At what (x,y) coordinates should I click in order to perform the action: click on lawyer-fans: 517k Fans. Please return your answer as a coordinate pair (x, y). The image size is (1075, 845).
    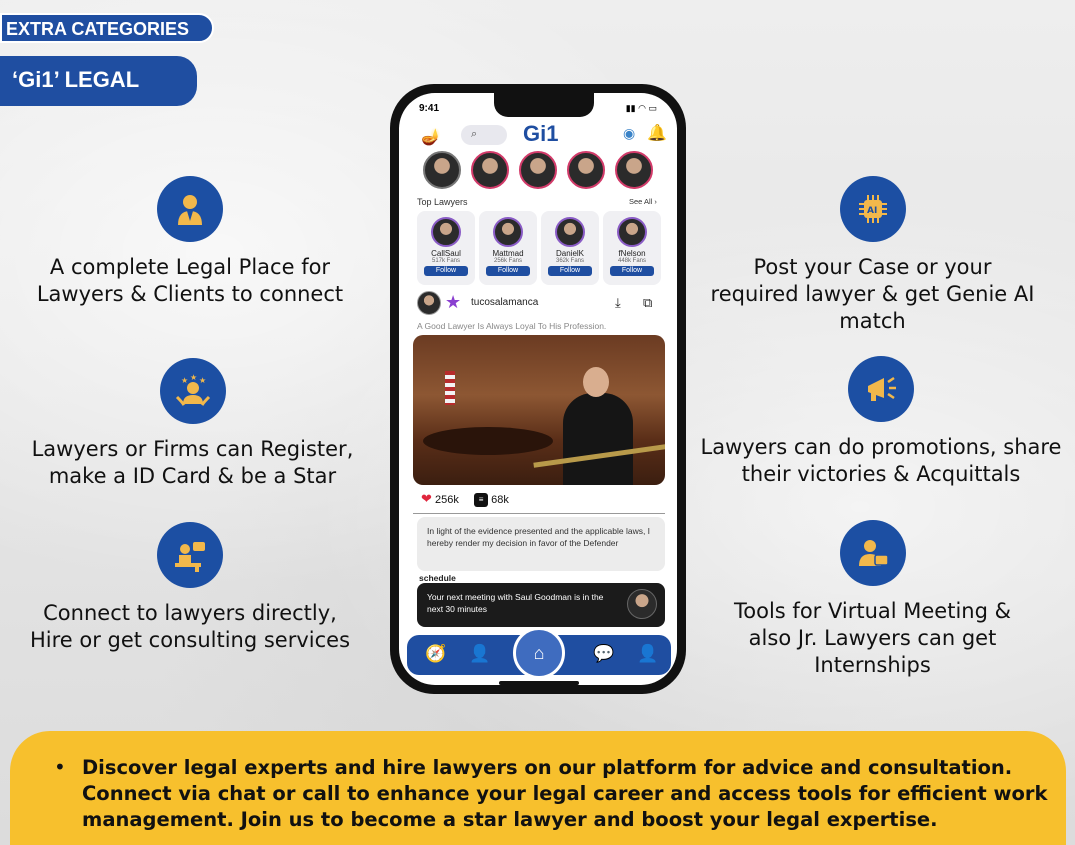
    Looking at the image, I should click on (446, 261).